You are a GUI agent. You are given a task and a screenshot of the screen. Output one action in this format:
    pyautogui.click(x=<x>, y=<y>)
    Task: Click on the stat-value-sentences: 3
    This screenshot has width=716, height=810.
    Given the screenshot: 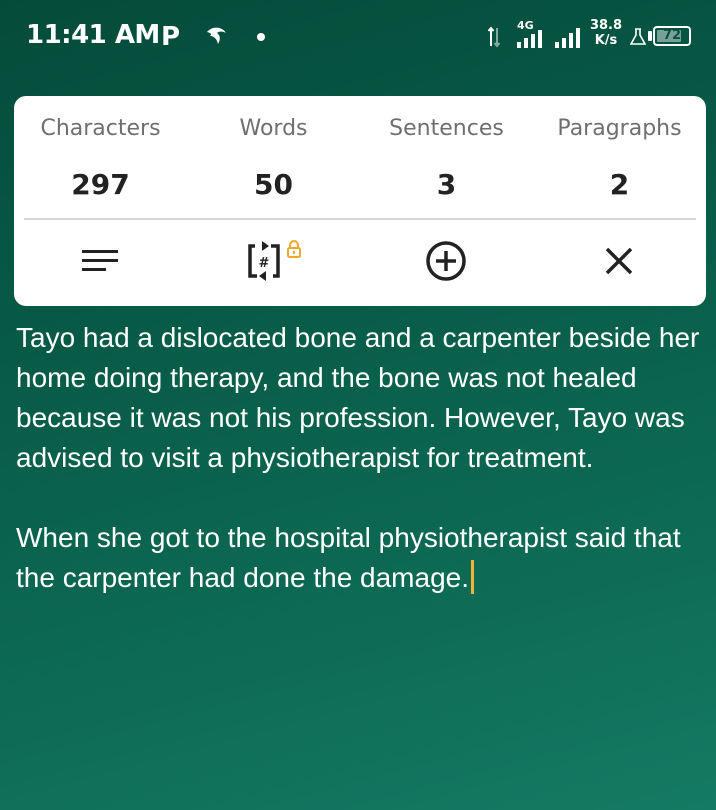 What is the action you would take?
    pyautogui.click(x=446, y=184)
    